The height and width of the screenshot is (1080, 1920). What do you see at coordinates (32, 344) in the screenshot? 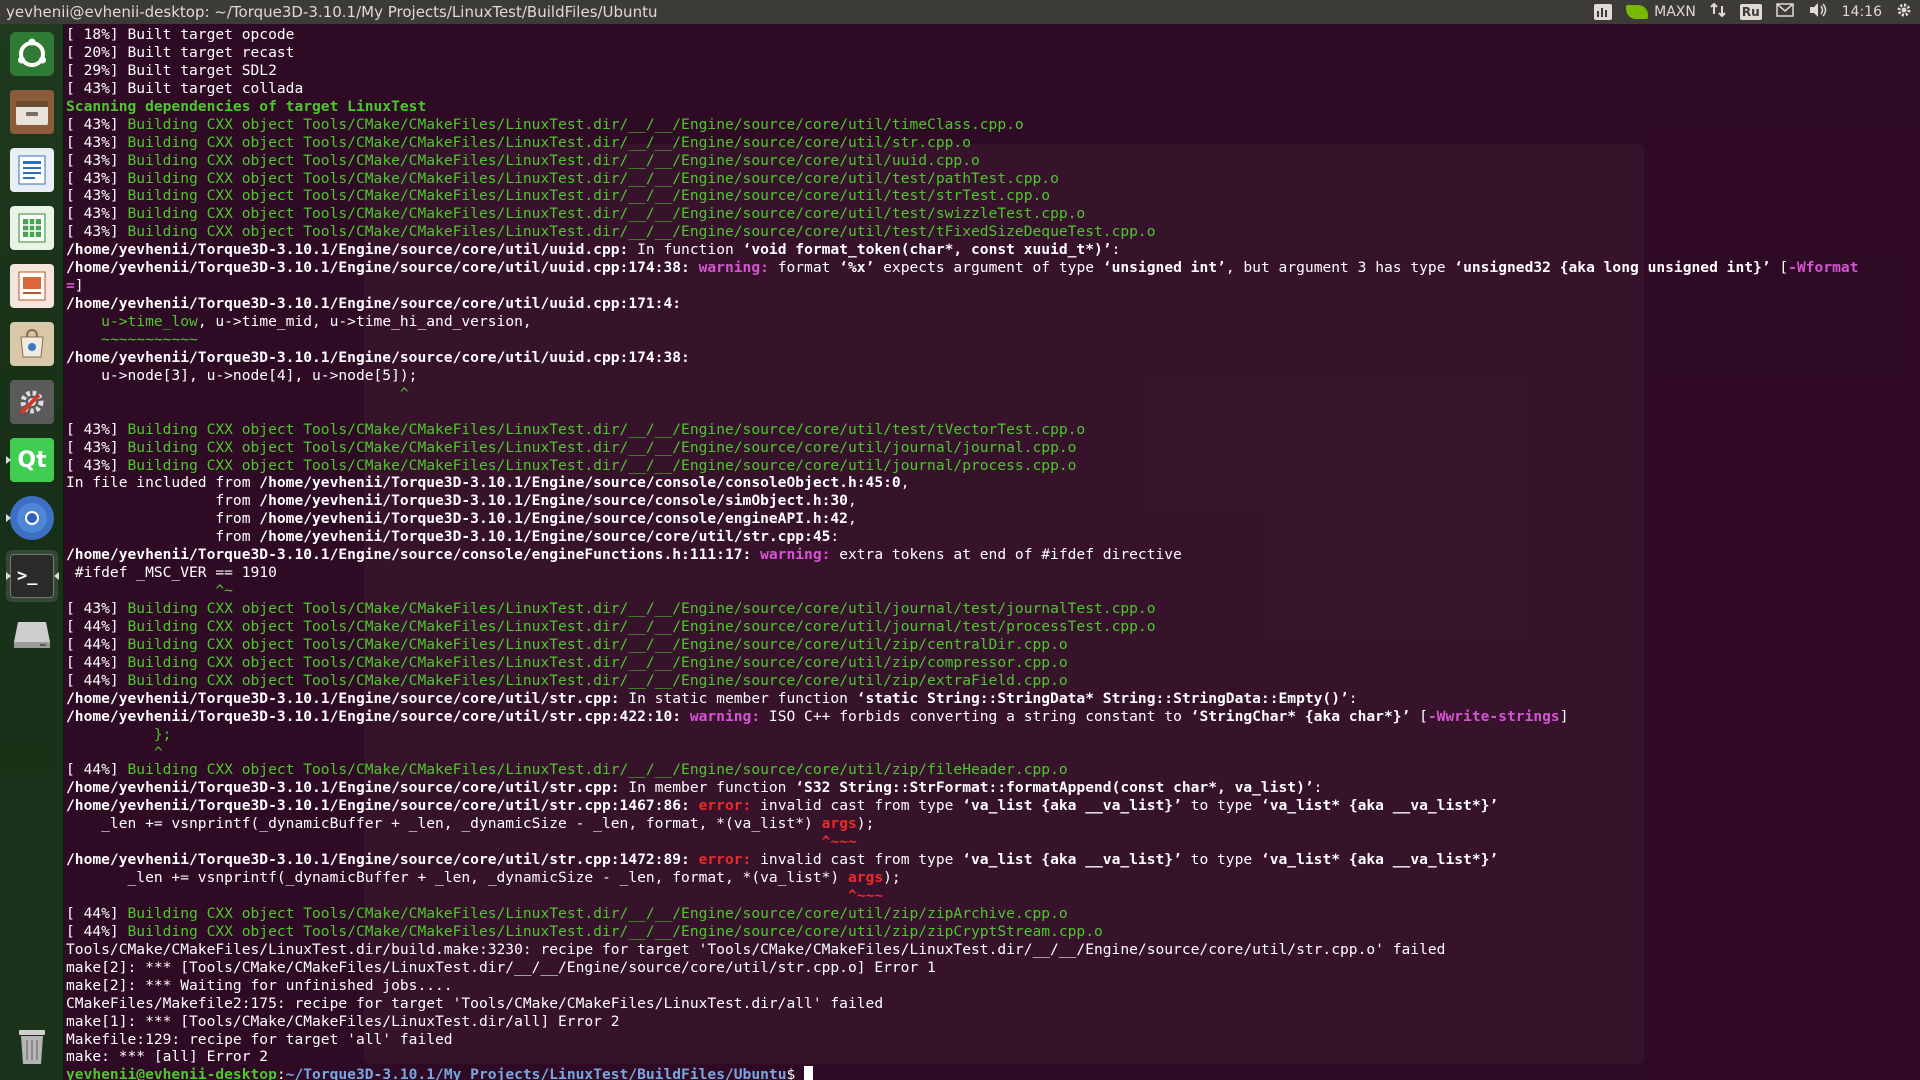
I see `launcher-item-software` at bounding box center [32, 344].